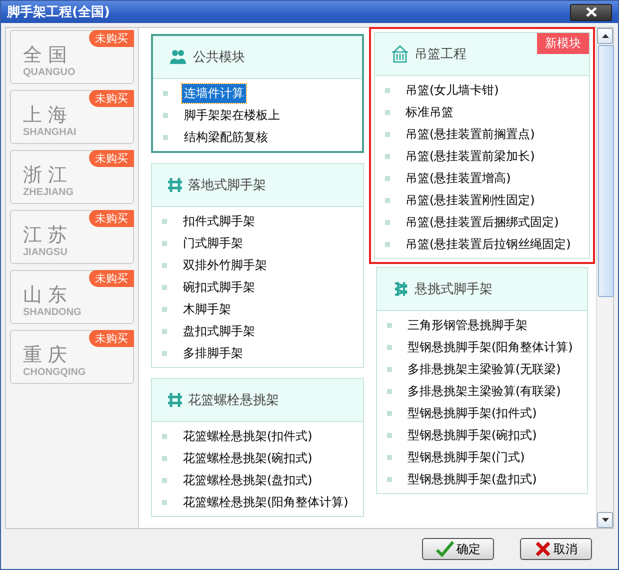 Image resolution: width=619 pixels, height=570 pixels. What do you see at coordinates (453, 289) in the screenshot?
I see `card-title: 悬挑式脚手架` at bounding box center [453, 289].